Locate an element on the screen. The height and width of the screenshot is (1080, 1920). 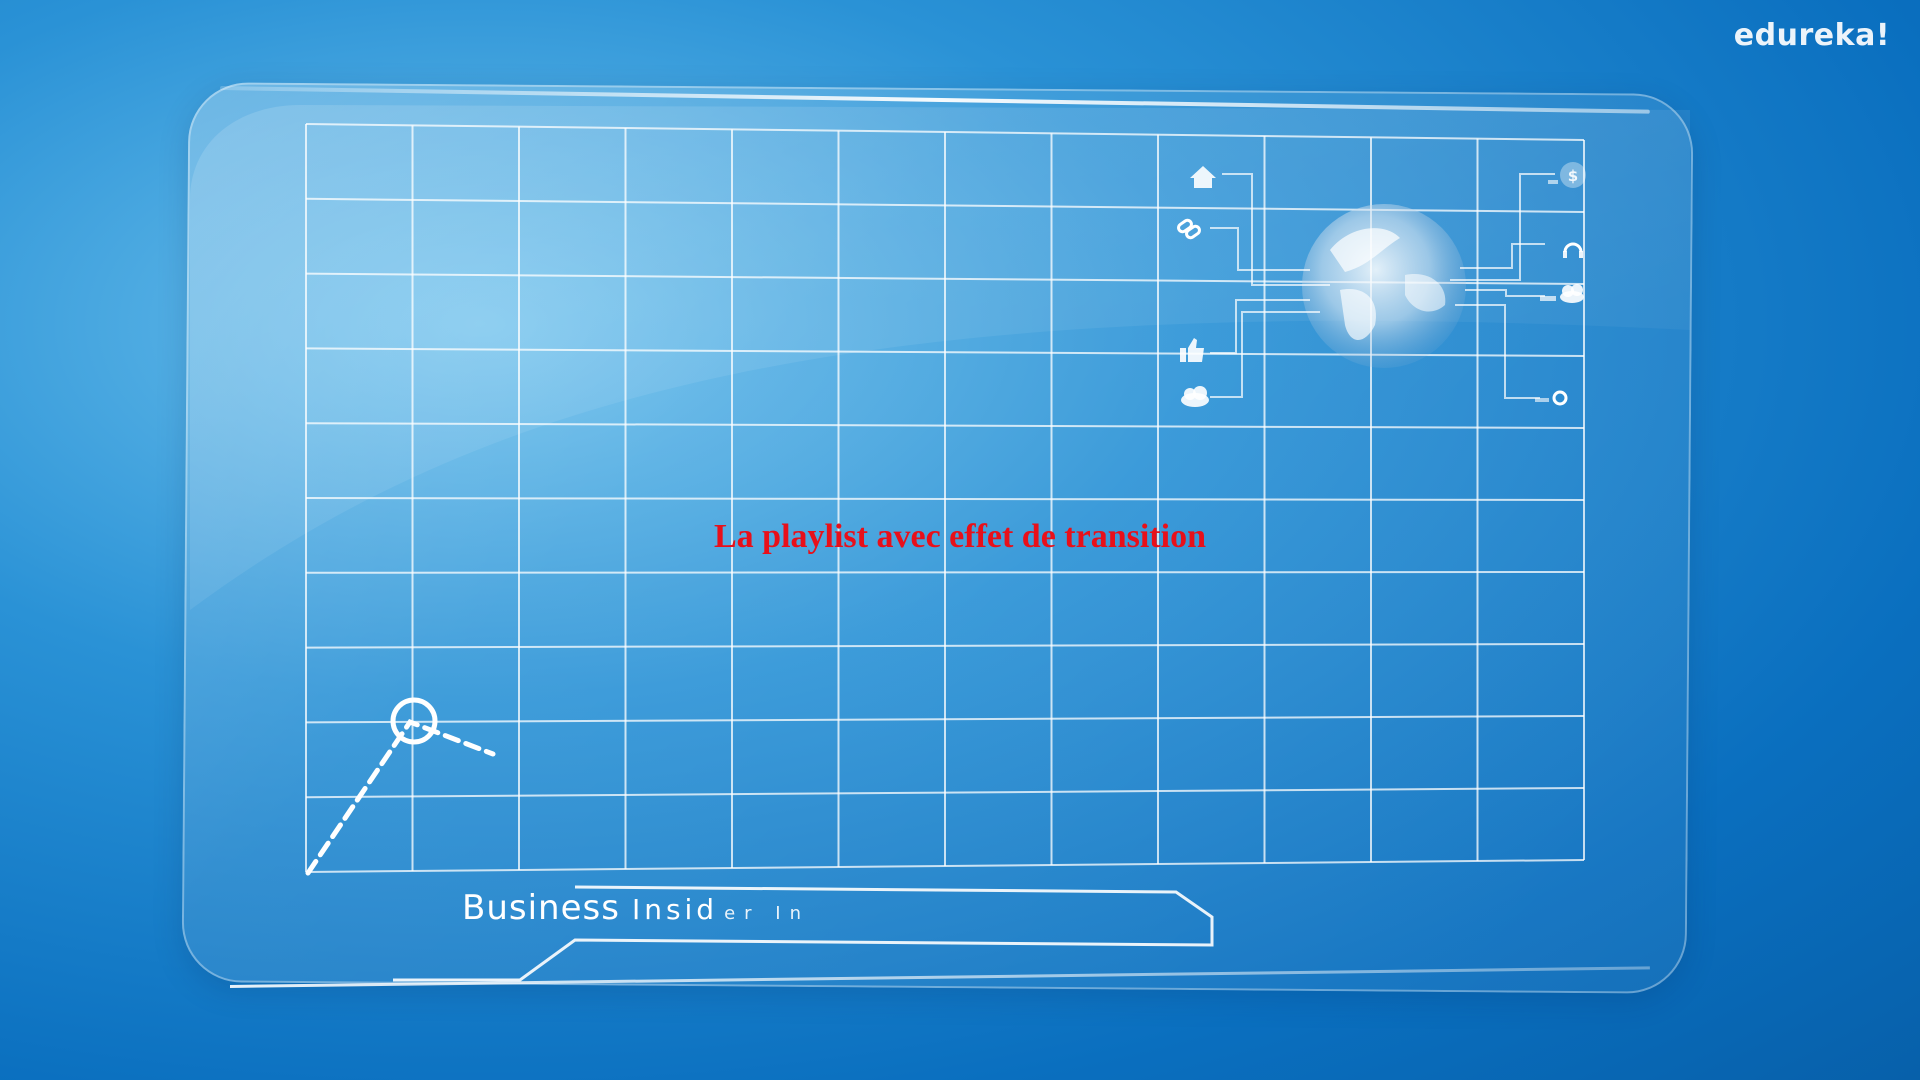
lower-third-caption: Business Insid er In is located at coordinates (636, 908).